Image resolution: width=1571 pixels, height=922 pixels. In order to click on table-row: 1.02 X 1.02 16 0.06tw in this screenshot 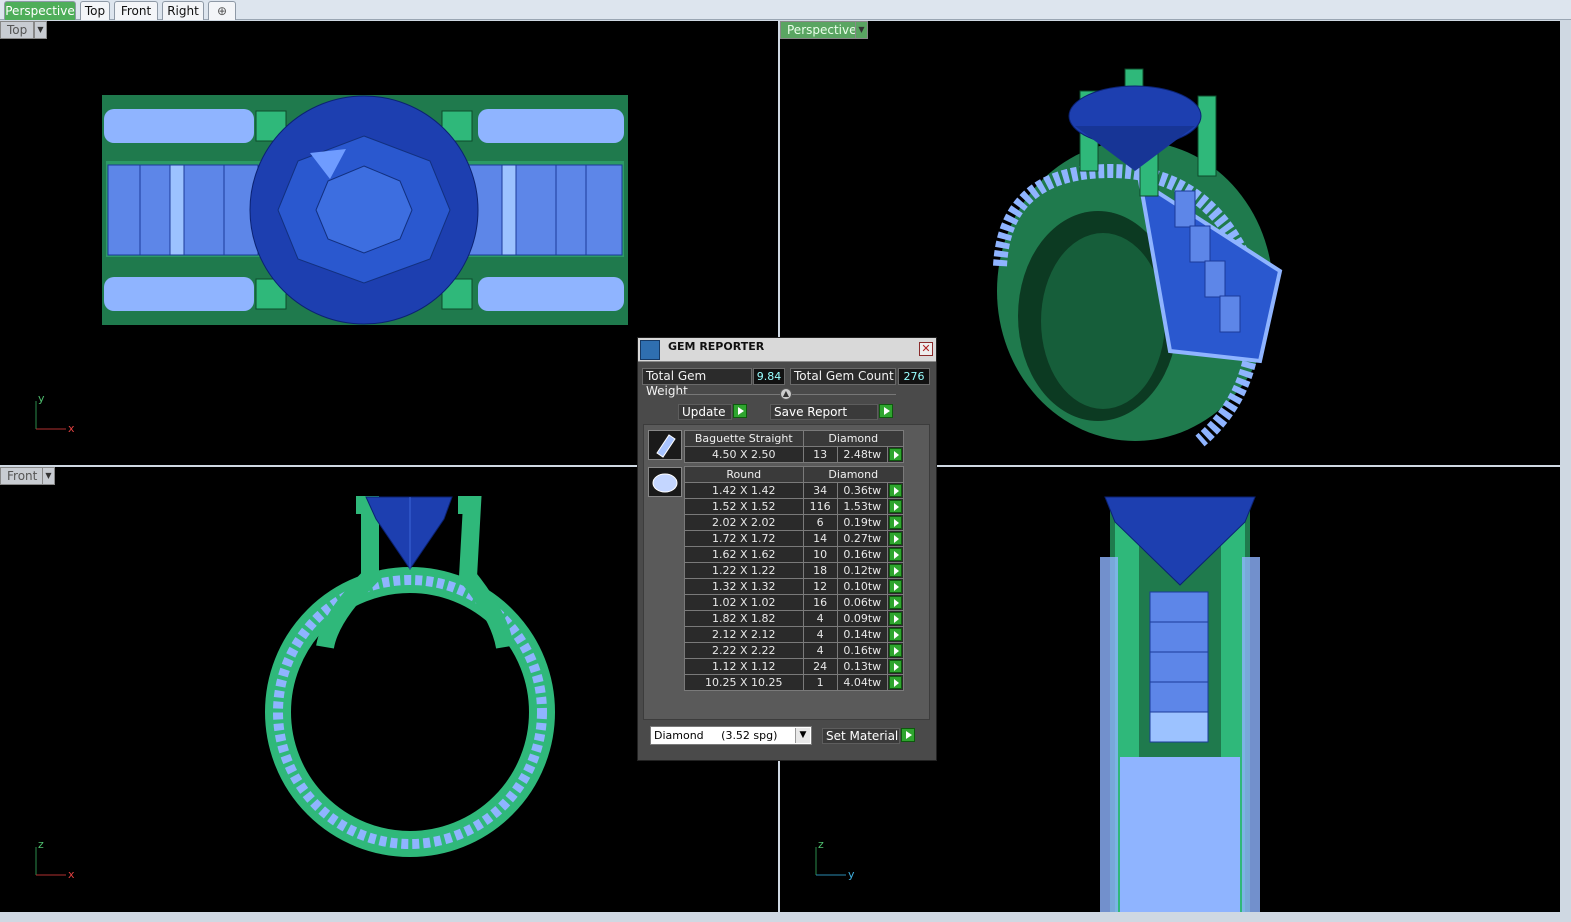, I will do `click(794, 602)`.